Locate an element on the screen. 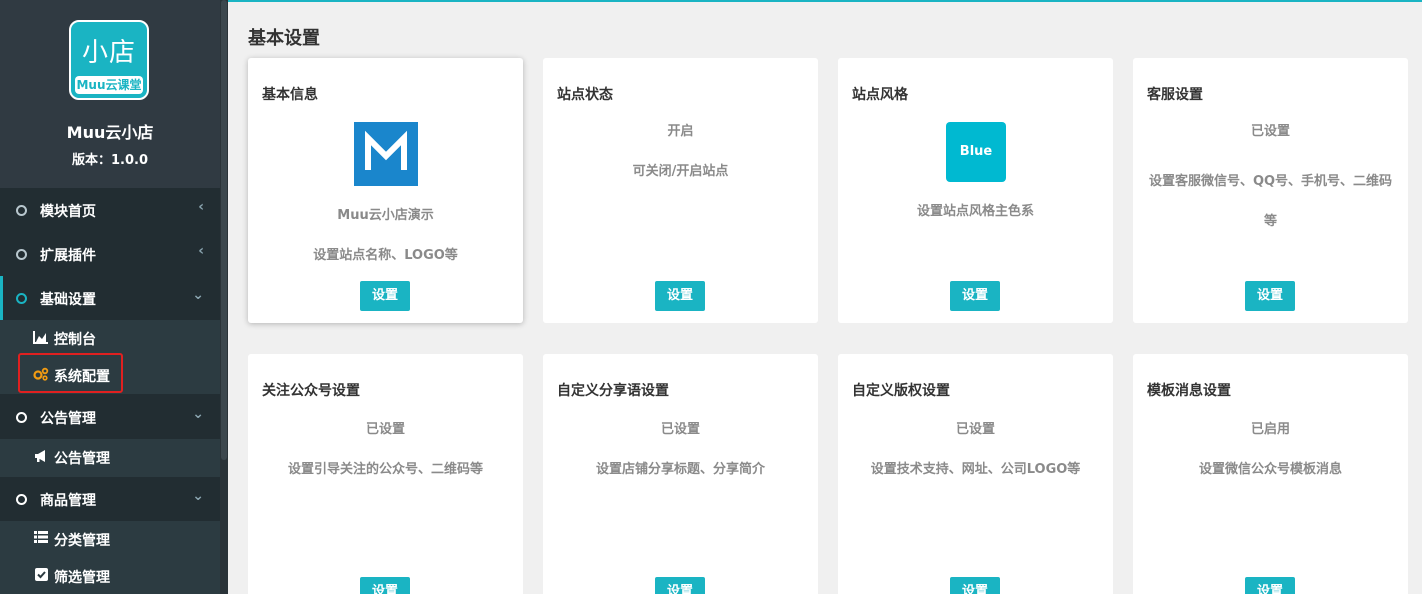 The image size is (1422, 594). sidebar-scroll-thumb is located at coordinates (224, 230).